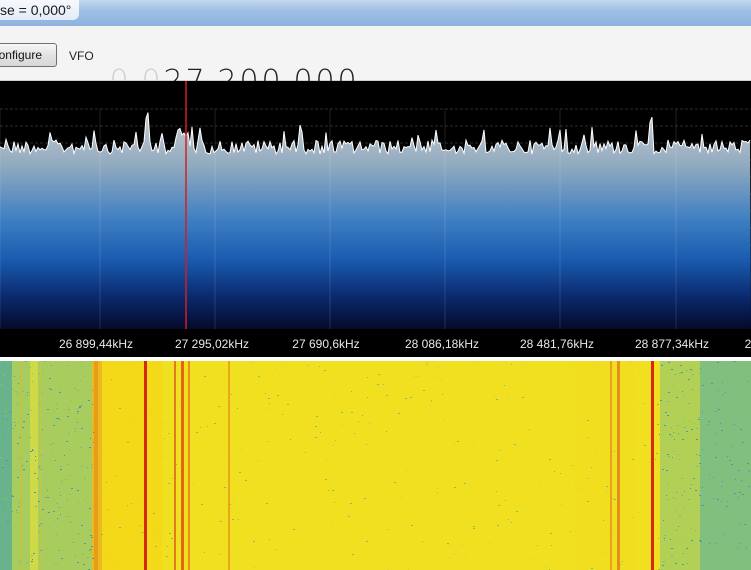  Describe the element at coordinates (28, 55) in the screenshot. I see `configure-button: onfigure` at that location.